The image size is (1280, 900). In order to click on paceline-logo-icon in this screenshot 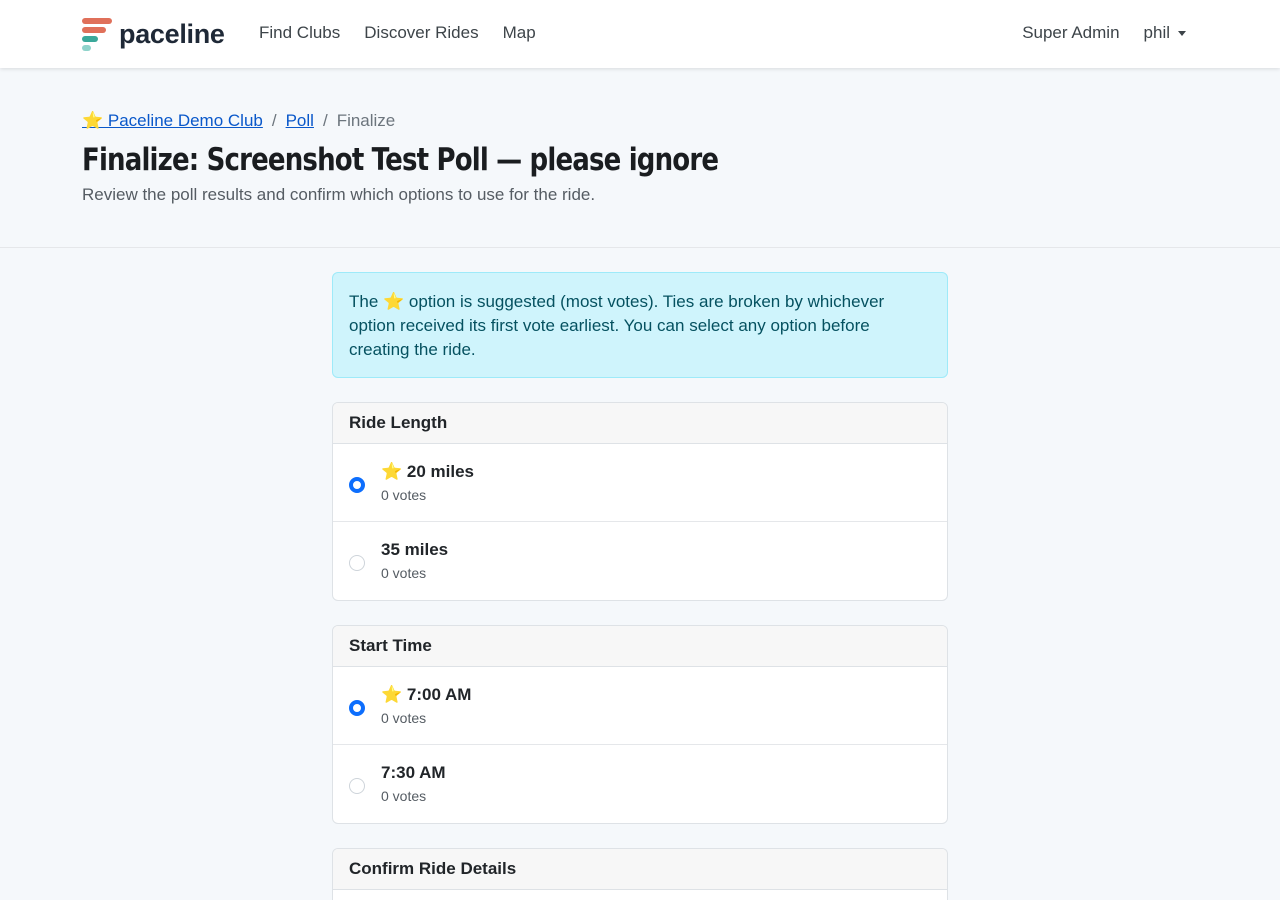, I will do `click(97, 34)`.